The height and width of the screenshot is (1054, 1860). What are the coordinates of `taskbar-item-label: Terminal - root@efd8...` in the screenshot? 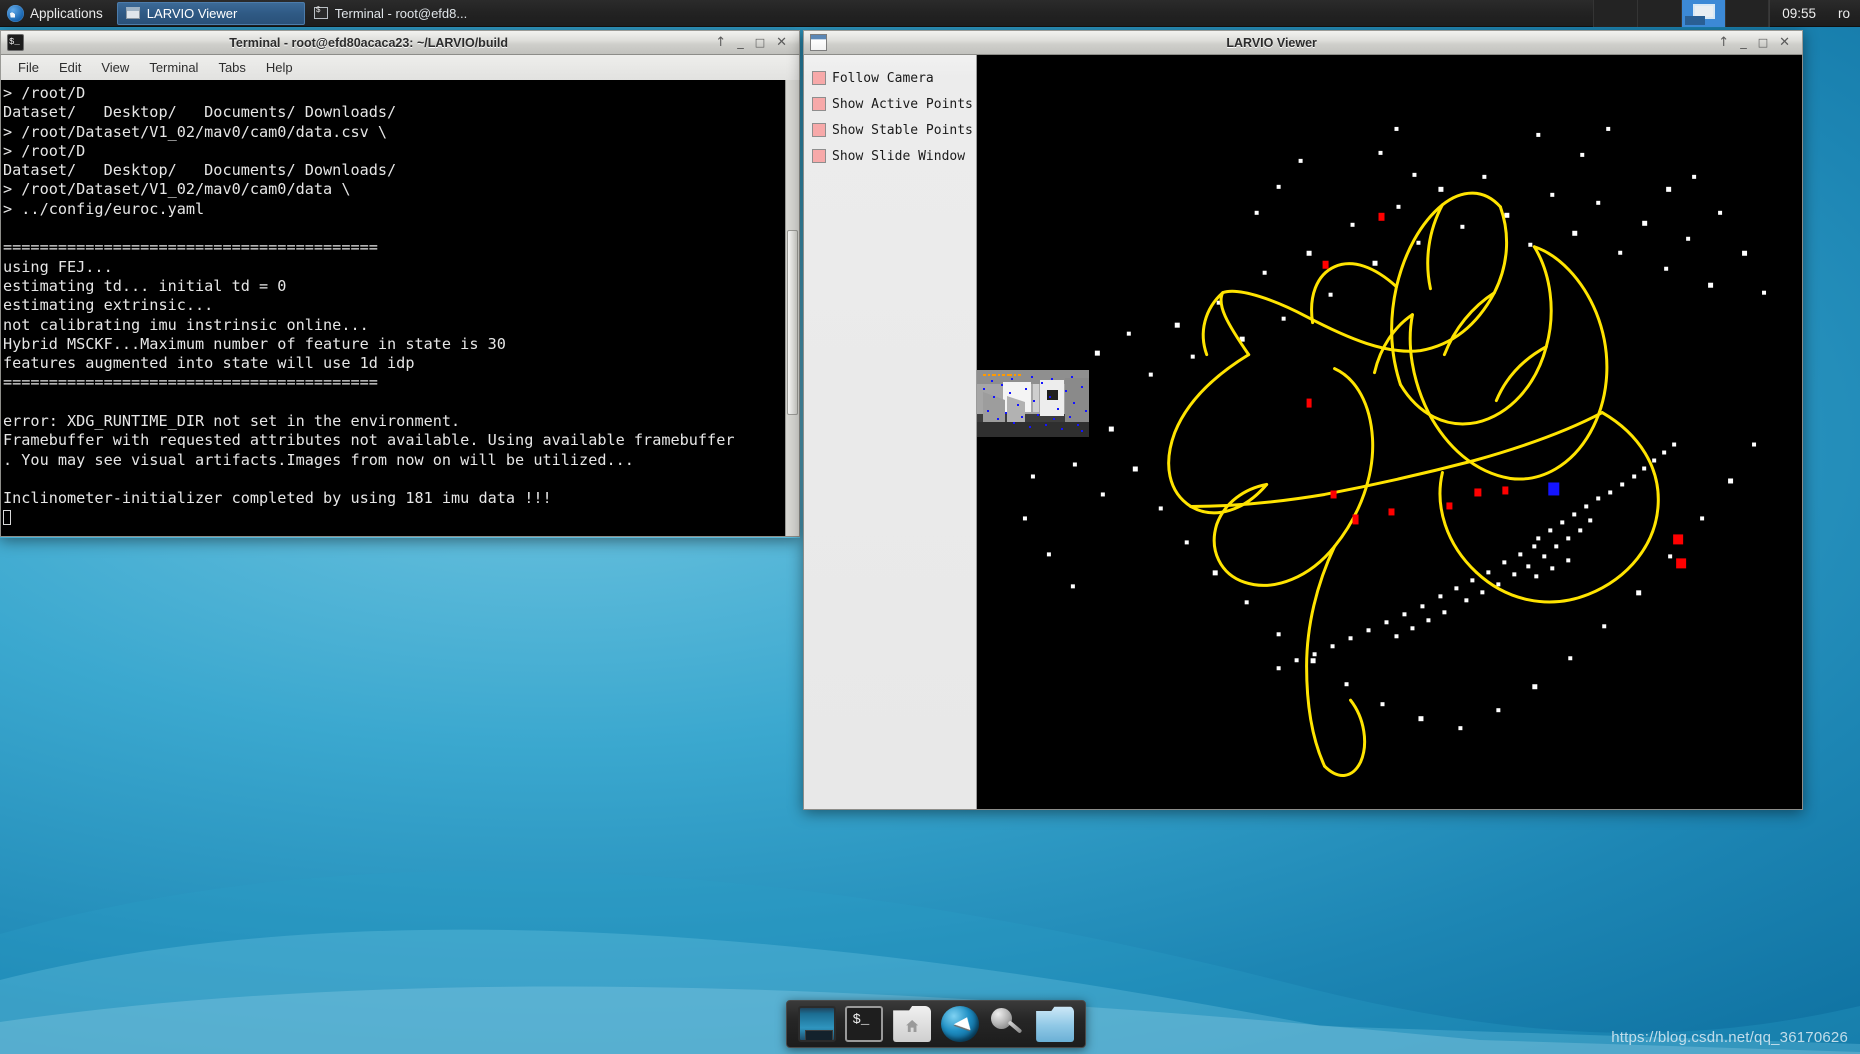 It's located at (401, 13).